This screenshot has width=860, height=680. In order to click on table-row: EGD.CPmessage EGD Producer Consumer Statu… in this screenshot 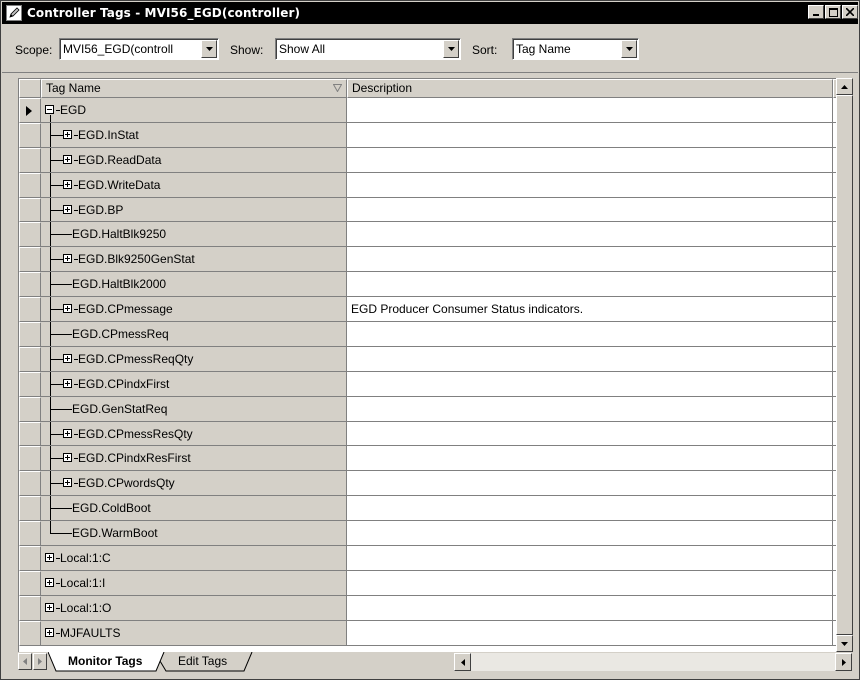, I will do `click(427, 310)`.